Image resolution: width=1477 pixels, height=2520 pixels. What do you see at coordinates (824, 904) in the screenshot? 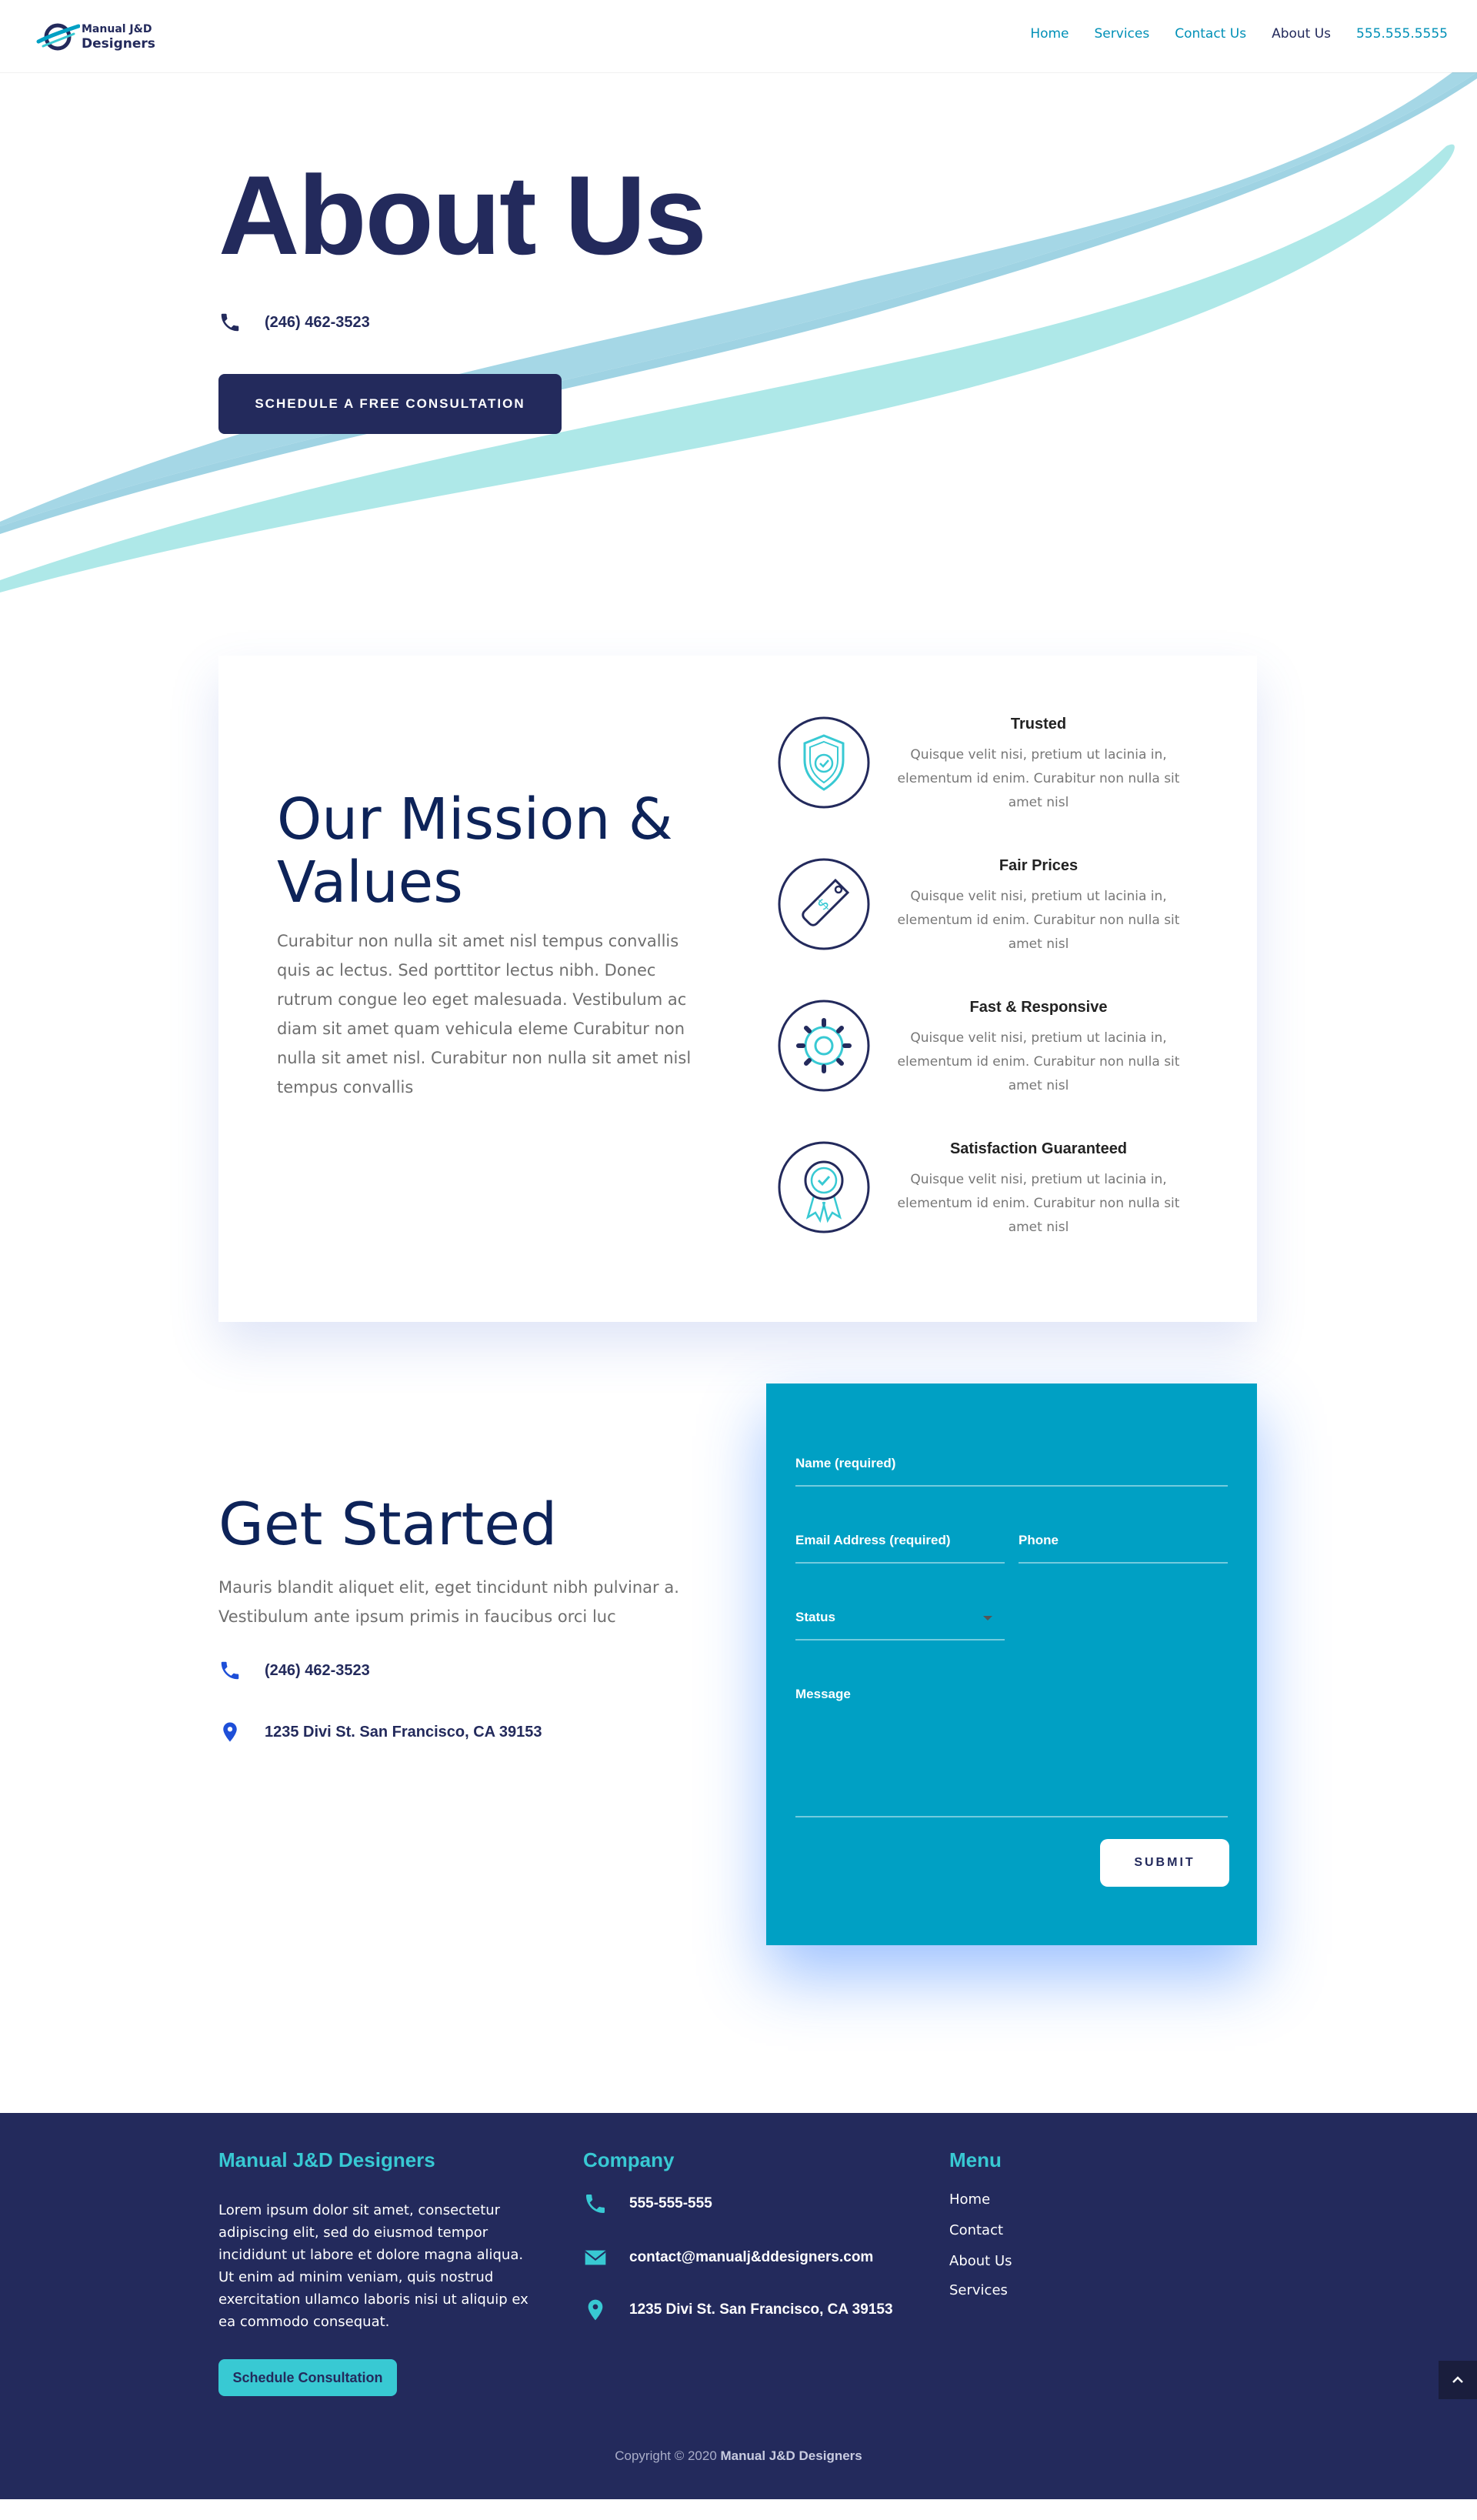
I see `price-tag-icon: $` at bounding box center [824, 904].